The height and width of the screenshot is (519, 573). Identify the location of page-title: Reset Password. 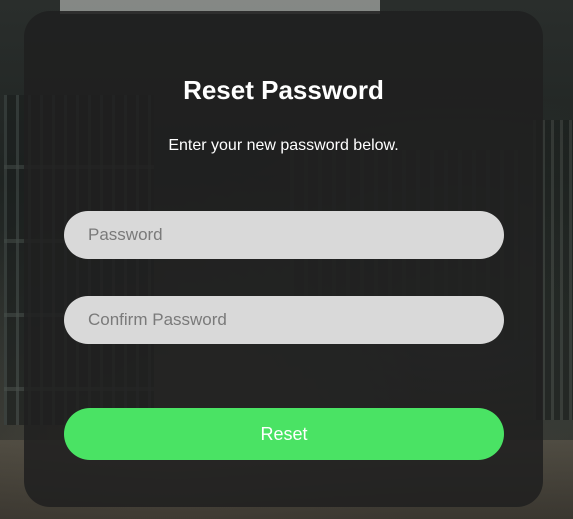
(283, 90).